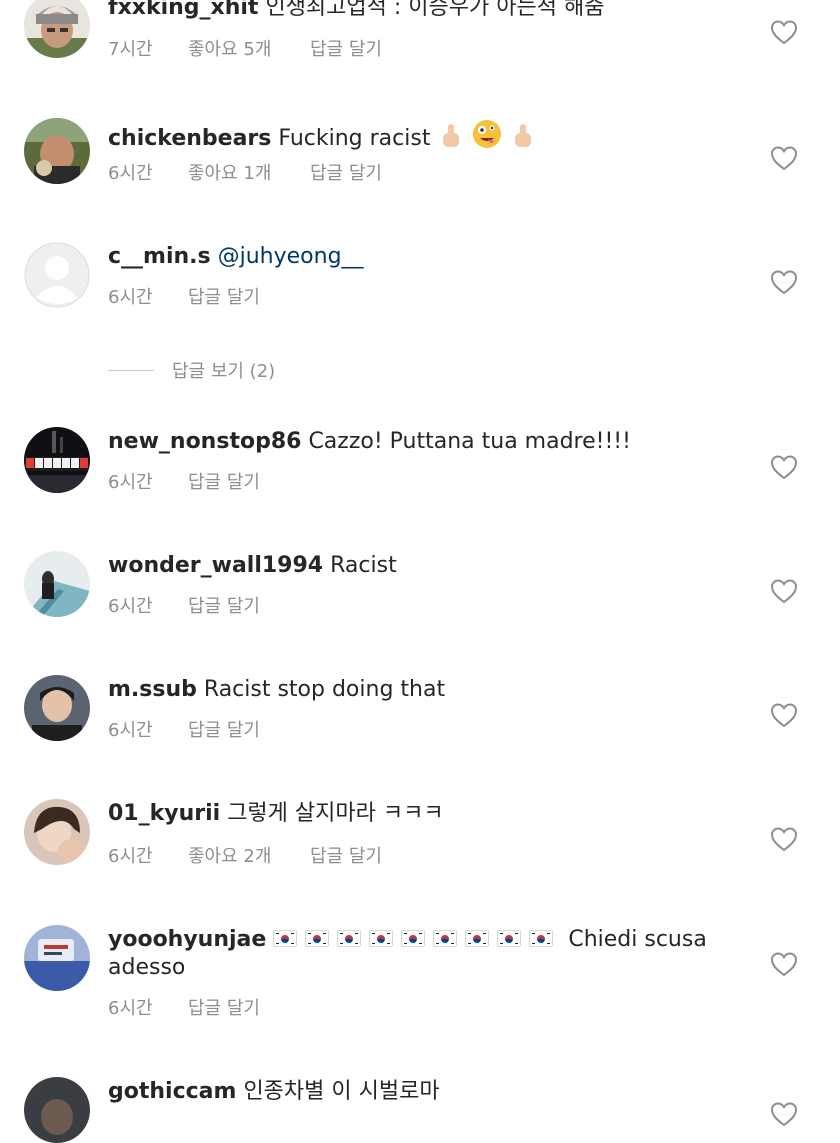 This screenshot has height=1143, width=840. What do you see at coordinates (159, 256) in the screenshot?
I see `comment-username: c__min.s` at bounding box center [159, 256].